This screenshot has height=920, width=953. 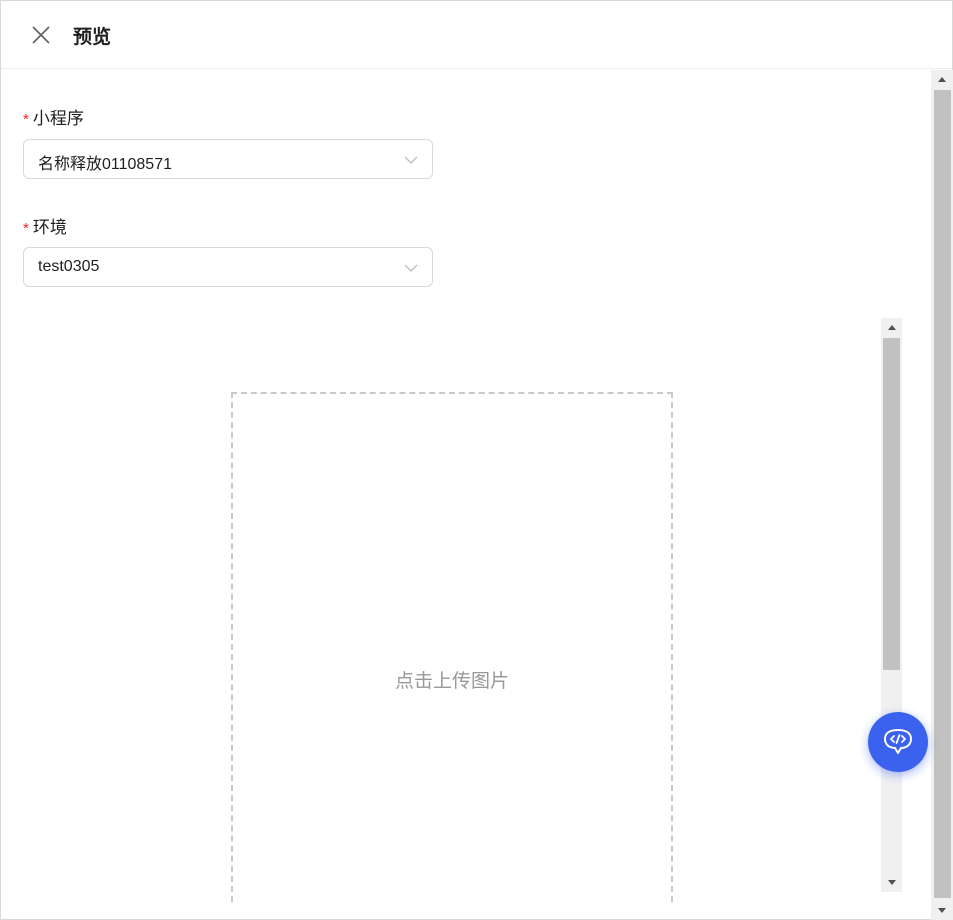 What do you see at coordinates (92, 37) in the screenshot?
I see `page-title: 预览` at bounding box center [92, 37].